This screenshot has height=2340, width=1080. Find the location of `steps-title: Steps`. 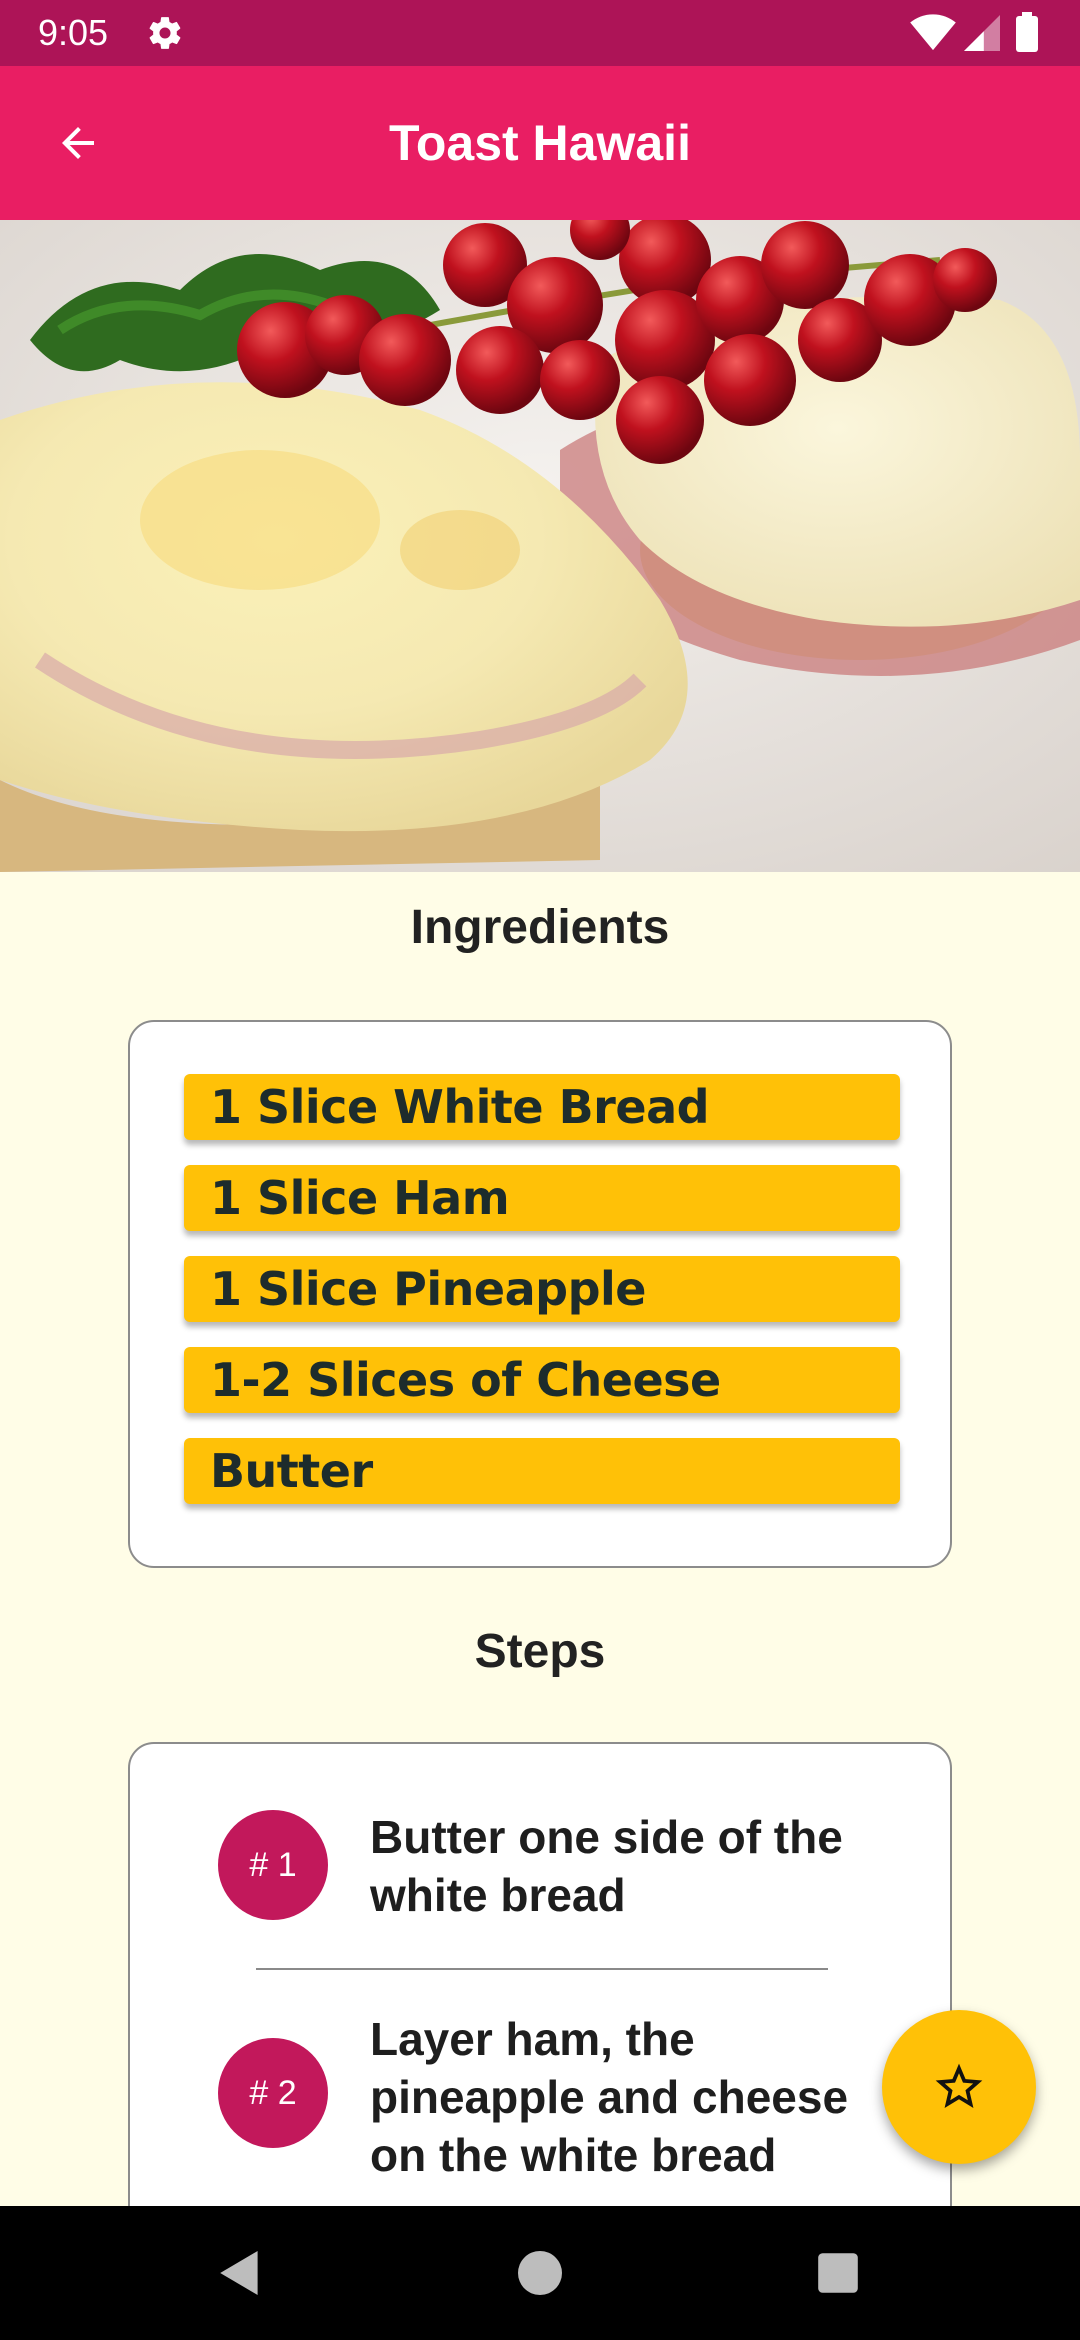

steps-title: Steps is located at coordinates (540, 1651).